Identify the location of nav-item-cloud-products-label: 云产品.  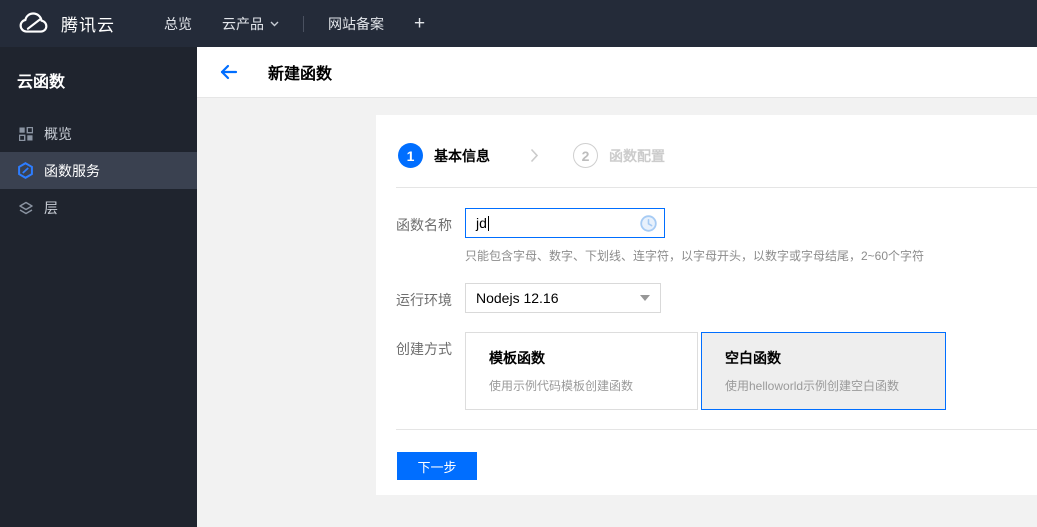
(243, 23).